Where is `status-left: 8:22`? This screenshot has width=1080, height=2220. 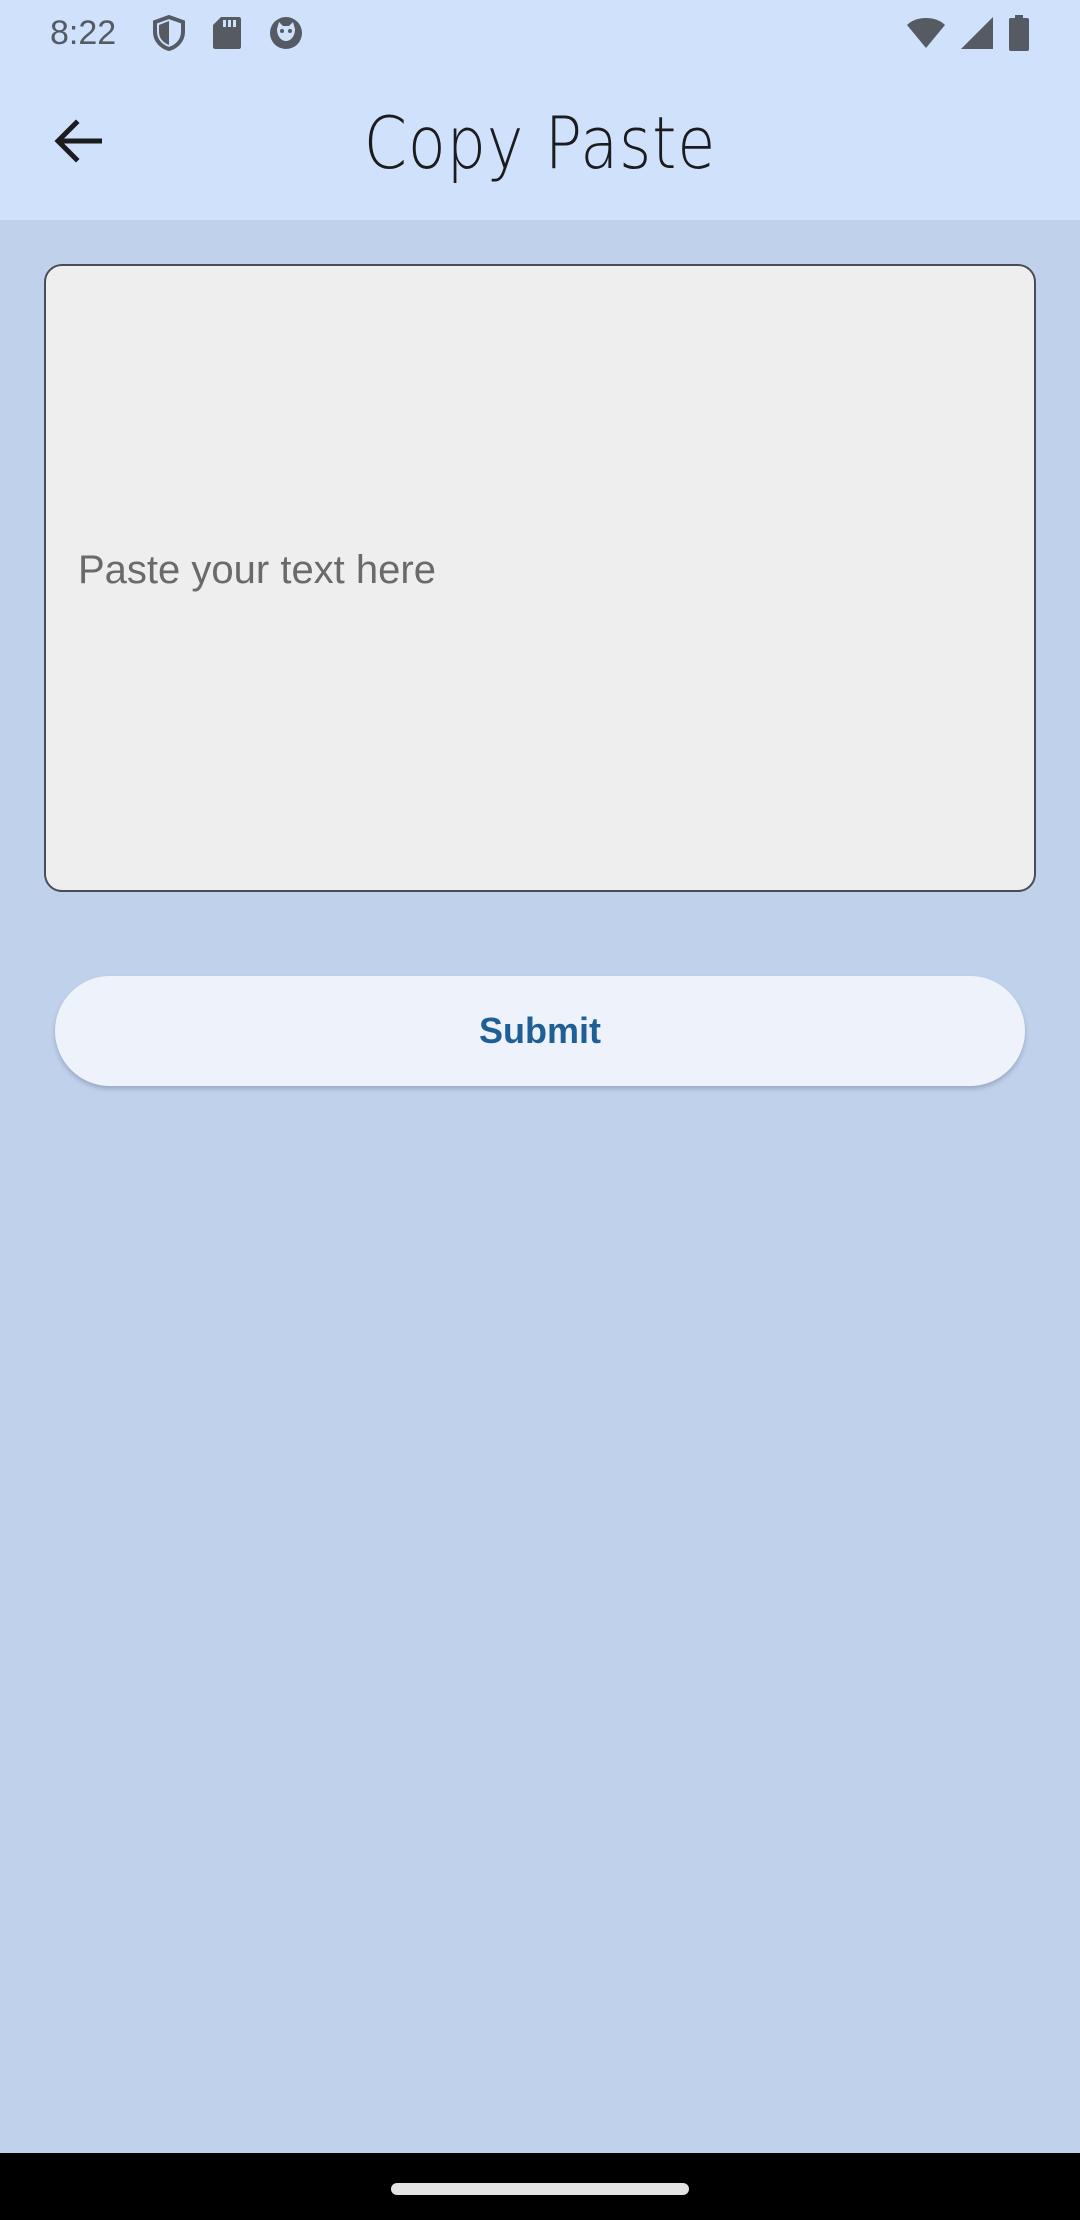 status-left: 8:22 is located at coordinates (177, 33).